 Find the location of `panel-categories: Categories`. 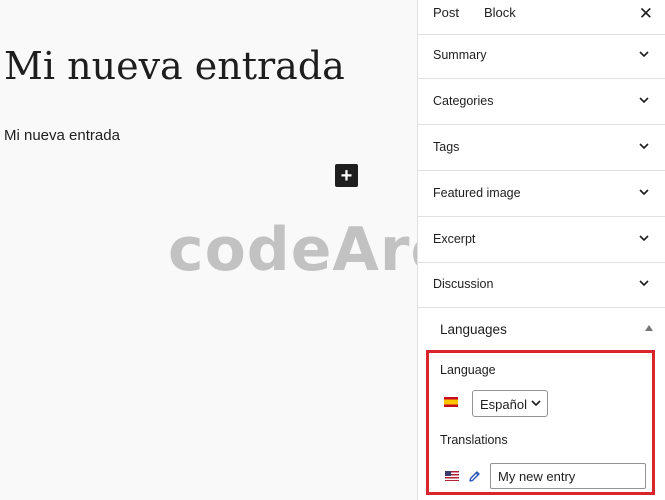

panel-categories: Categories is located at coordinates (541, 102).